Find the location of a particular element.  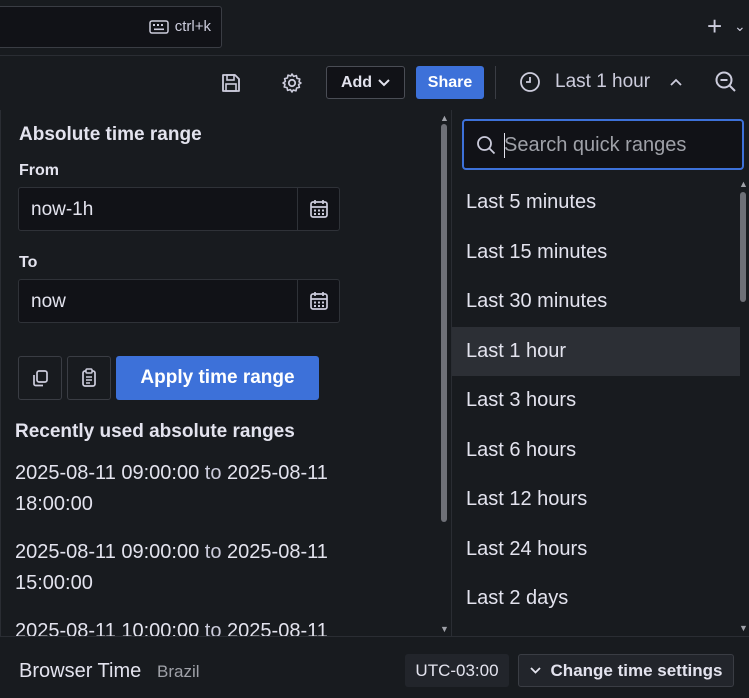

zoom-out-icon is located at coordinates (726, 82).